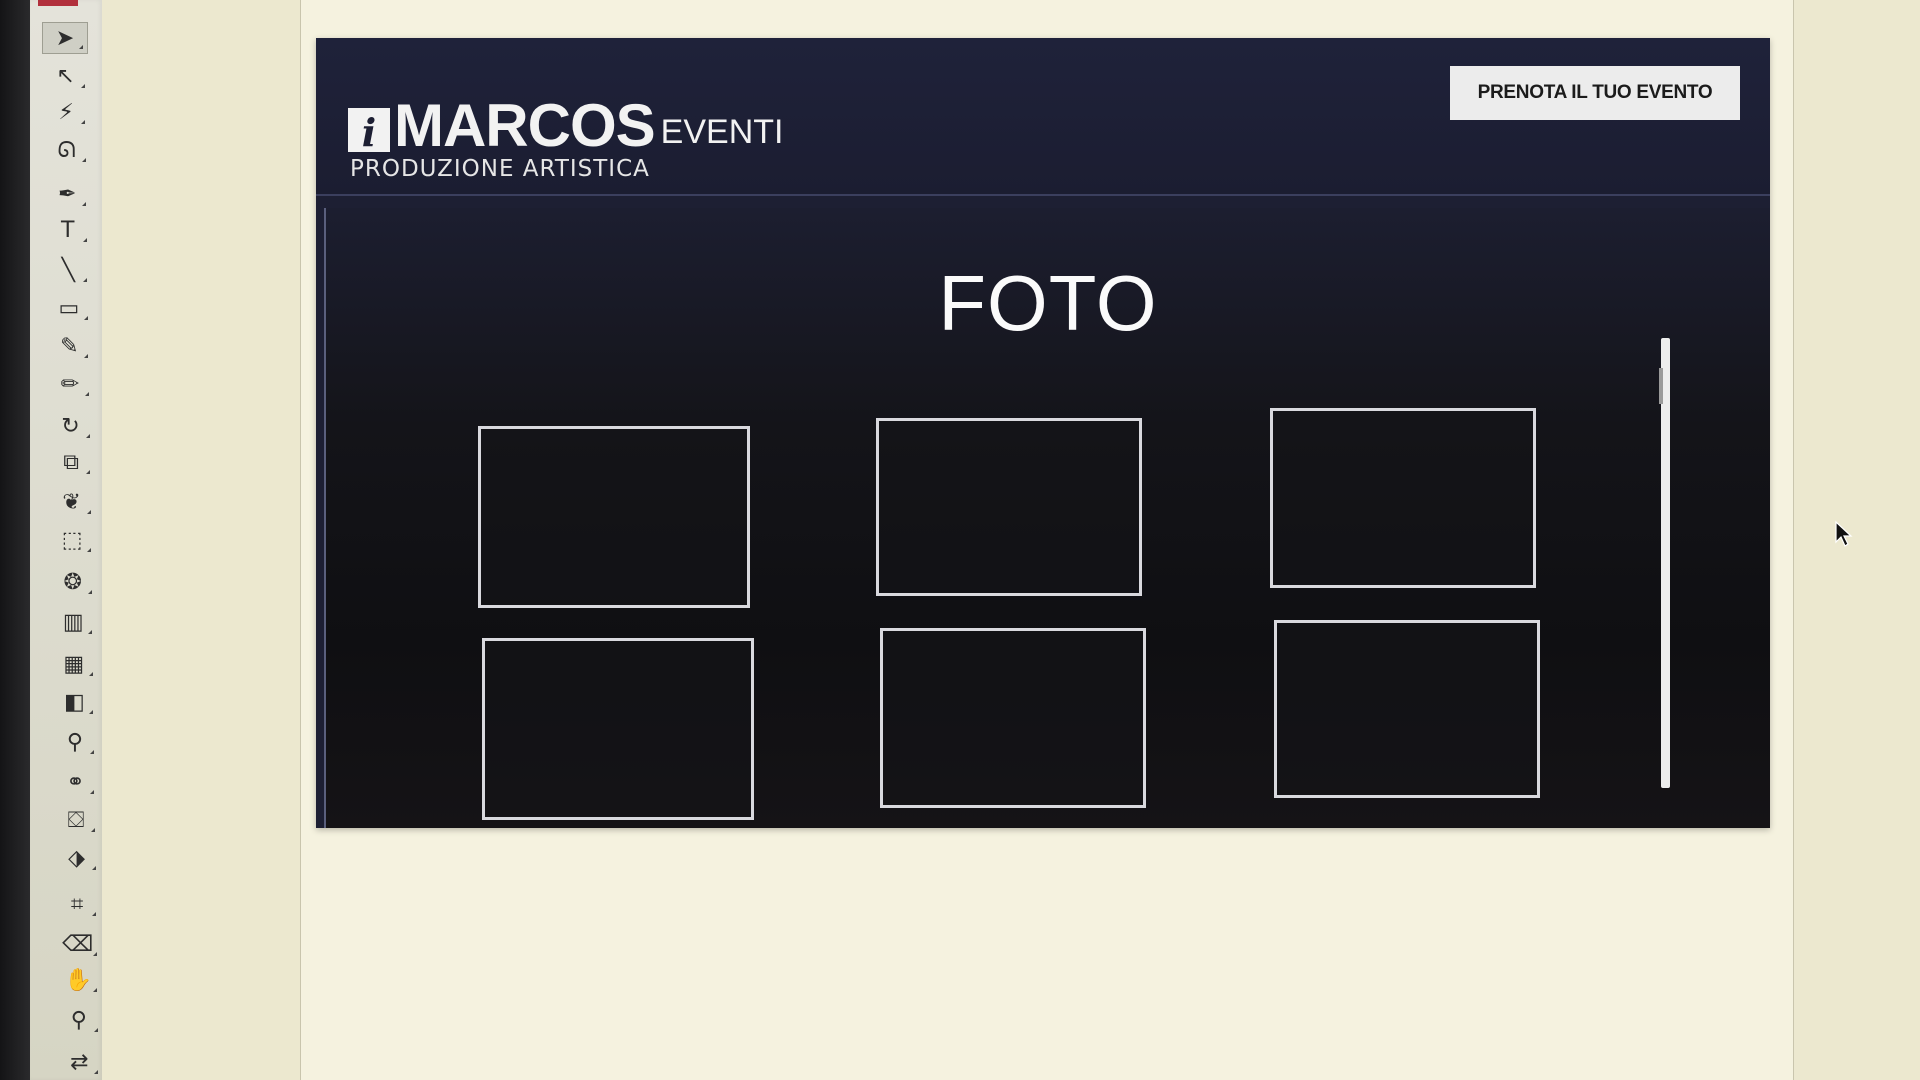 The width and height of the screenshot is (1920, 1080). Describe the element at coordinates (68, 230) in the screenshot. I see `type-tool-icon: T` at that location.